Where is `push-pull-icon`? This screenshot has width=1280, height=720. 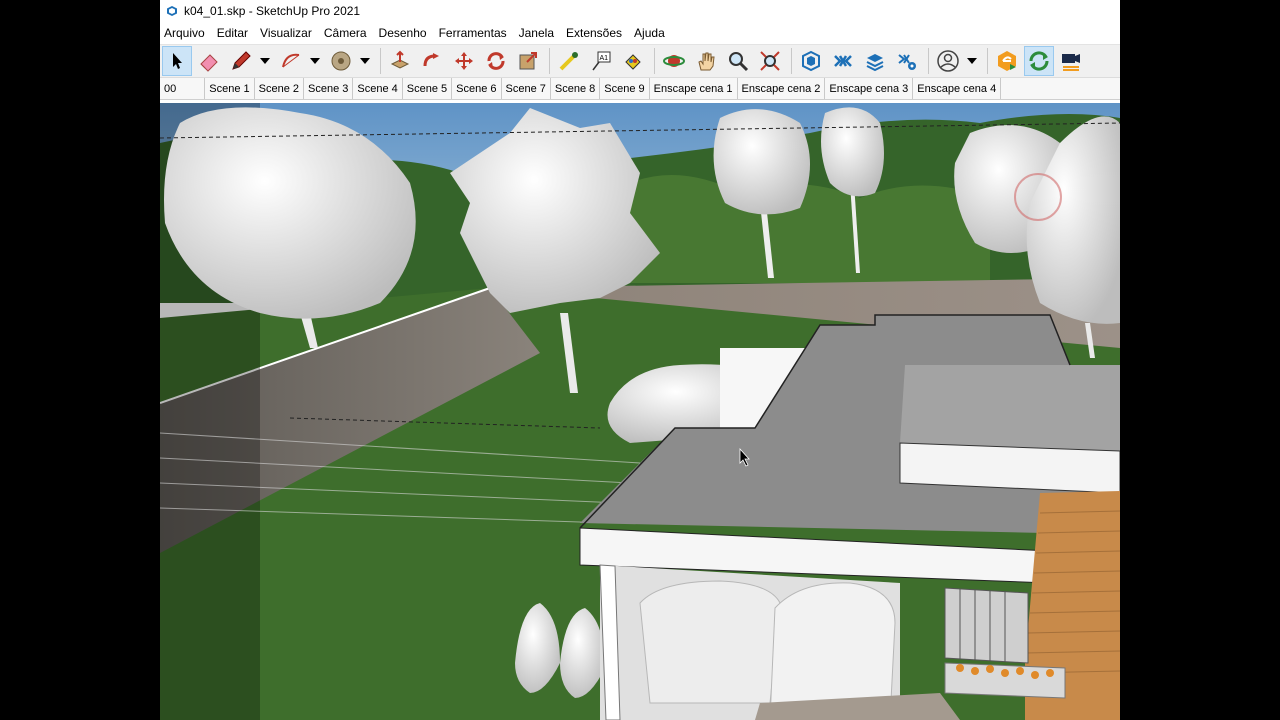 push-pull-icon is located at coordinates (400, 59).